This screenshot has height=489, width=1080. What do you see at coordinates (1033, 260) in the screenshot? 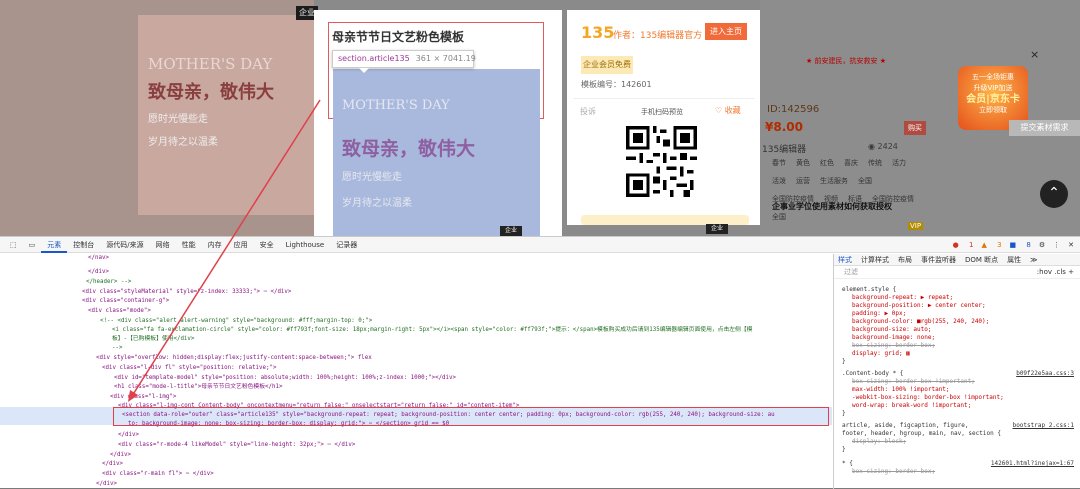
I see `more-tabs-icon: ≫` at bounding box center [1033, 260].